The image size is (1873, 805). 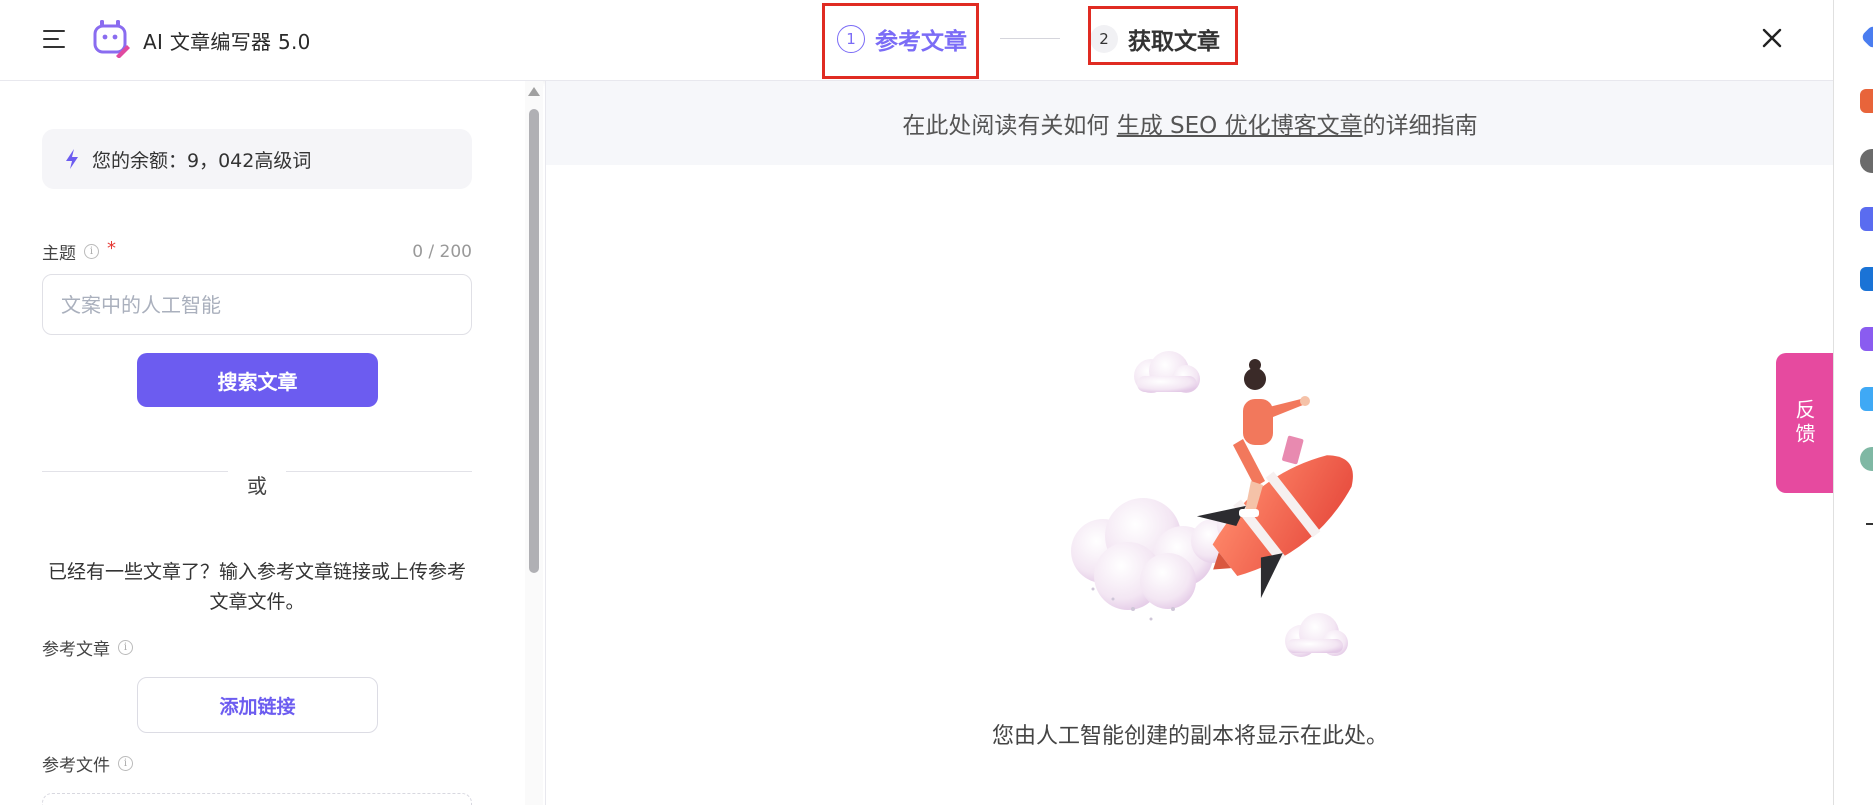 What do you see at coordinates (1866, 161) in the screenshot?
I see `people-icon` at bounding box center [1866, 161].